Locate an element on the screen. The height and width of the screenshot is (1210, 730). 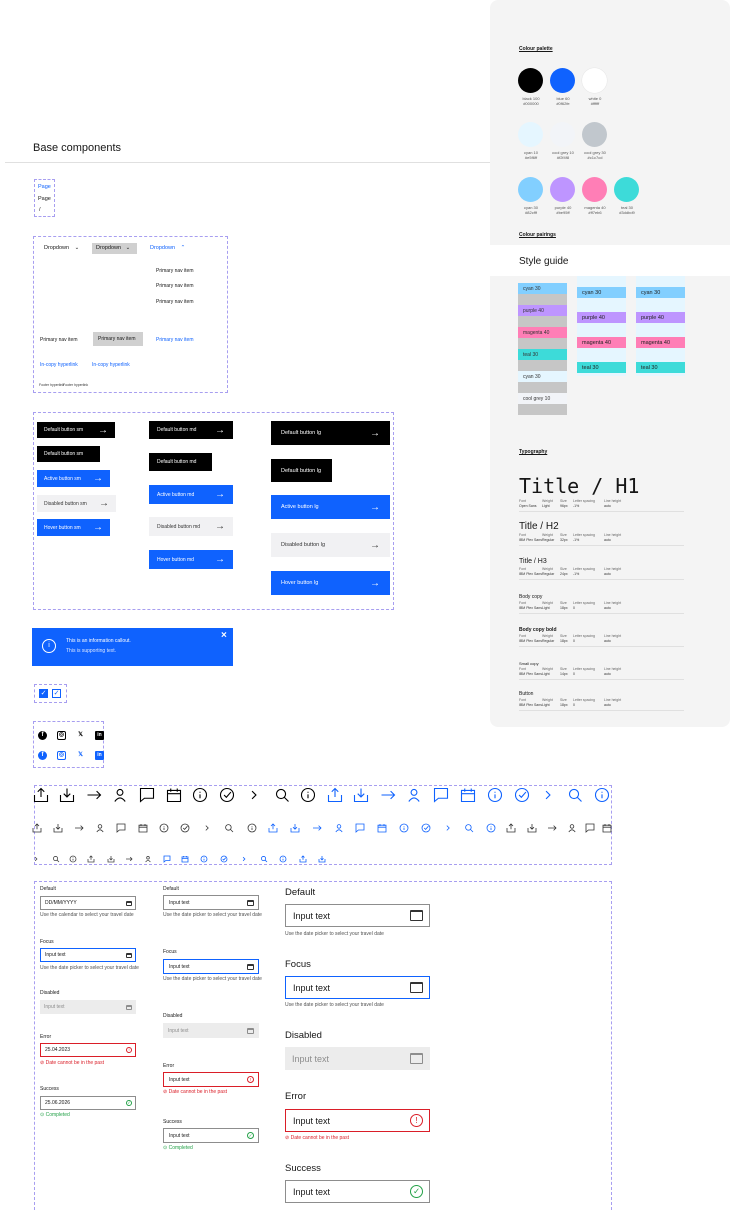
dropdown-hover: Dropdown ⌄ is located at coordinates (114, 248).